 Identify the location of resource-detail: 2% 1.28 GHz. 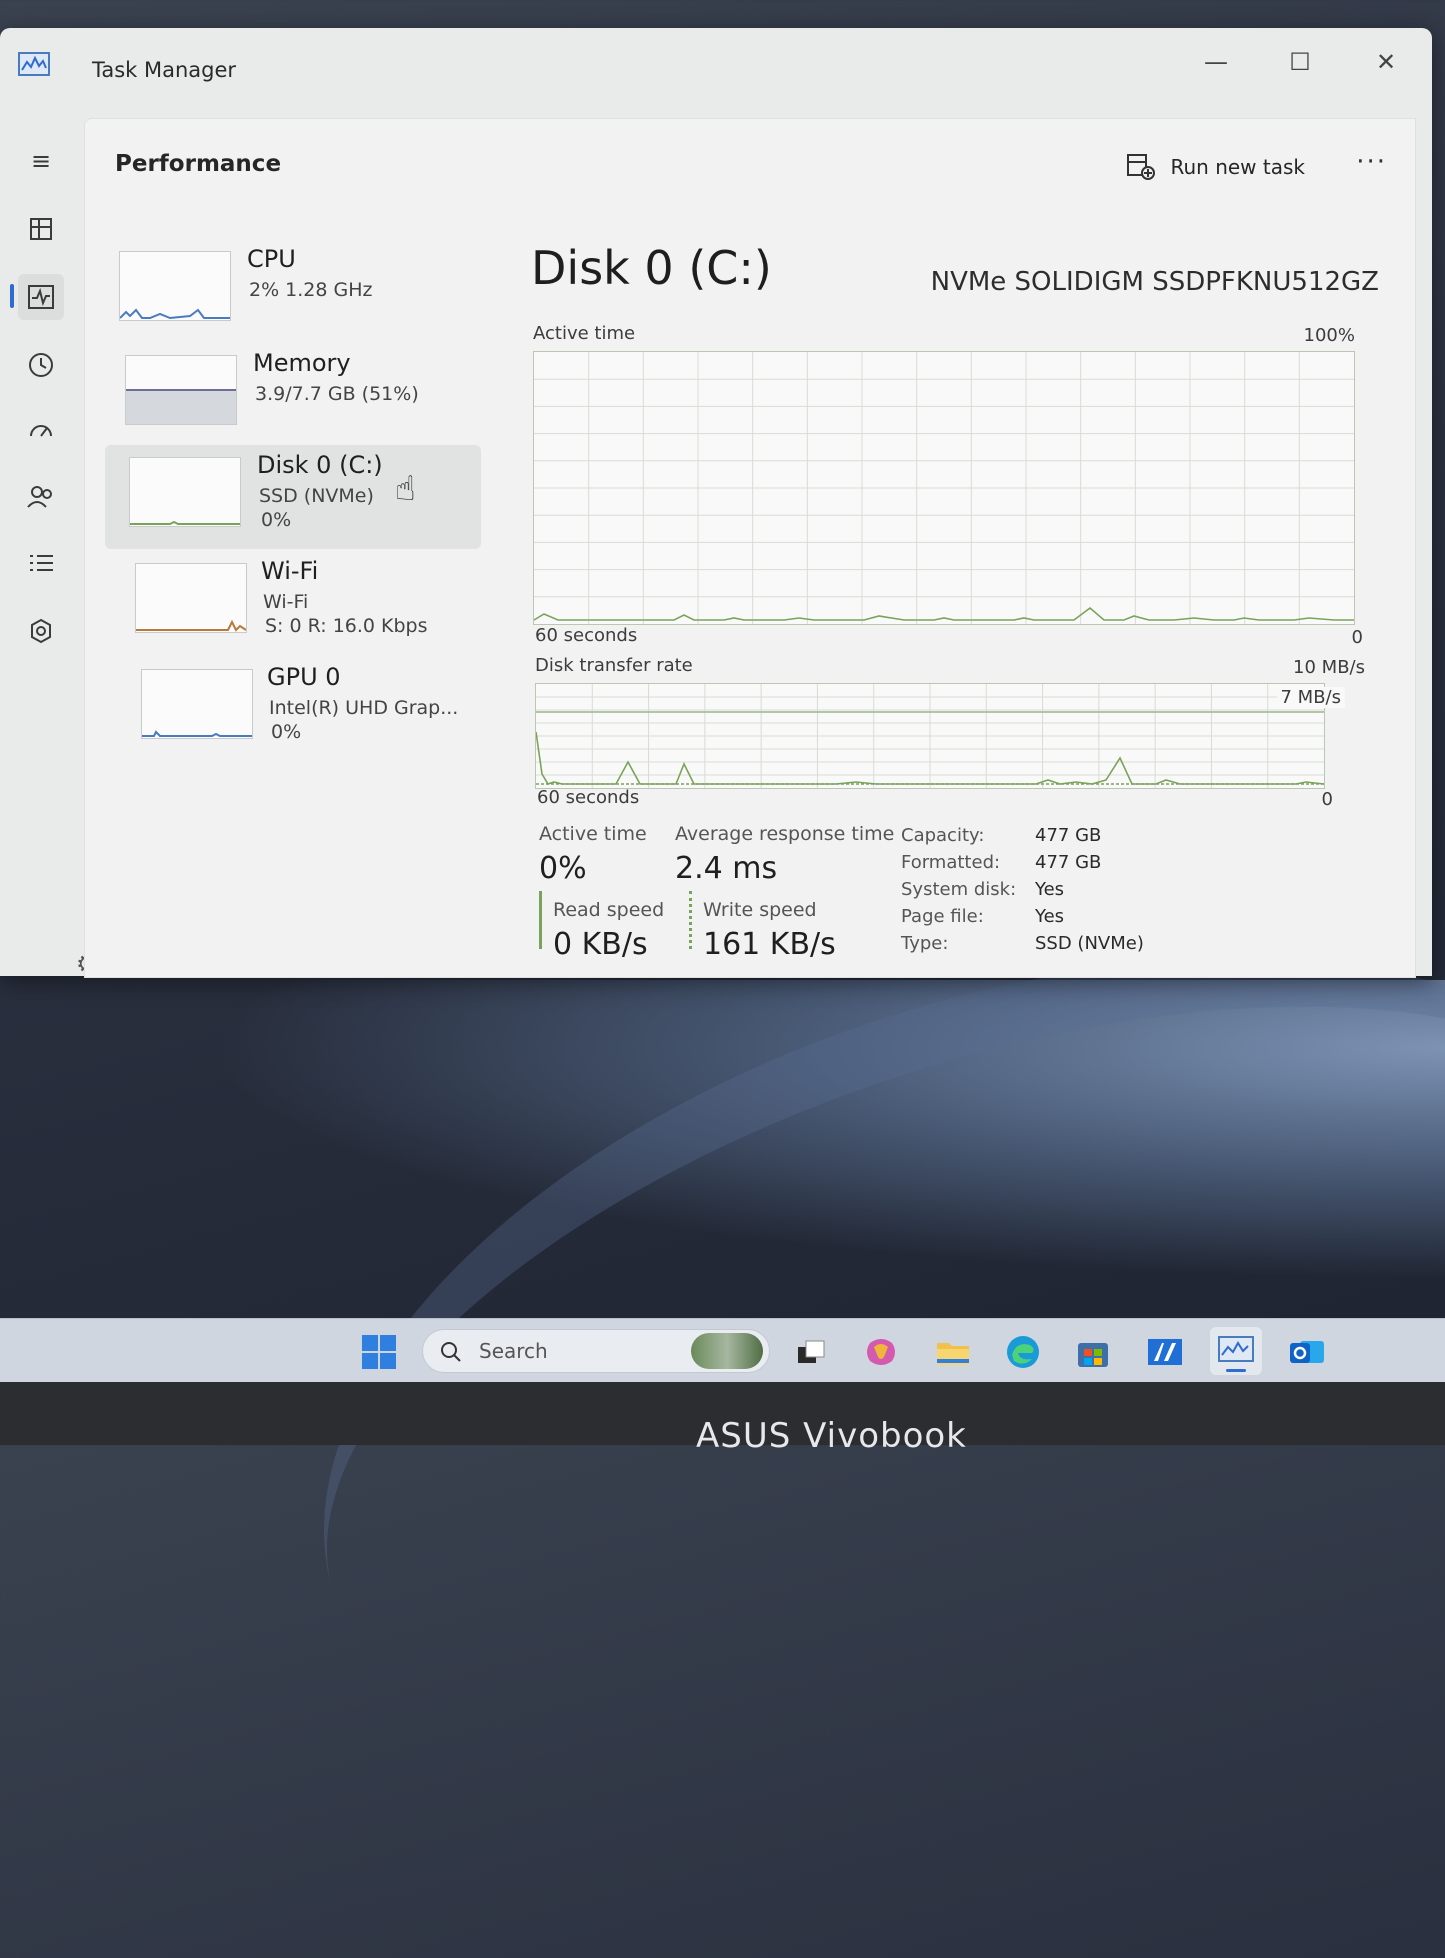
(311, 290).